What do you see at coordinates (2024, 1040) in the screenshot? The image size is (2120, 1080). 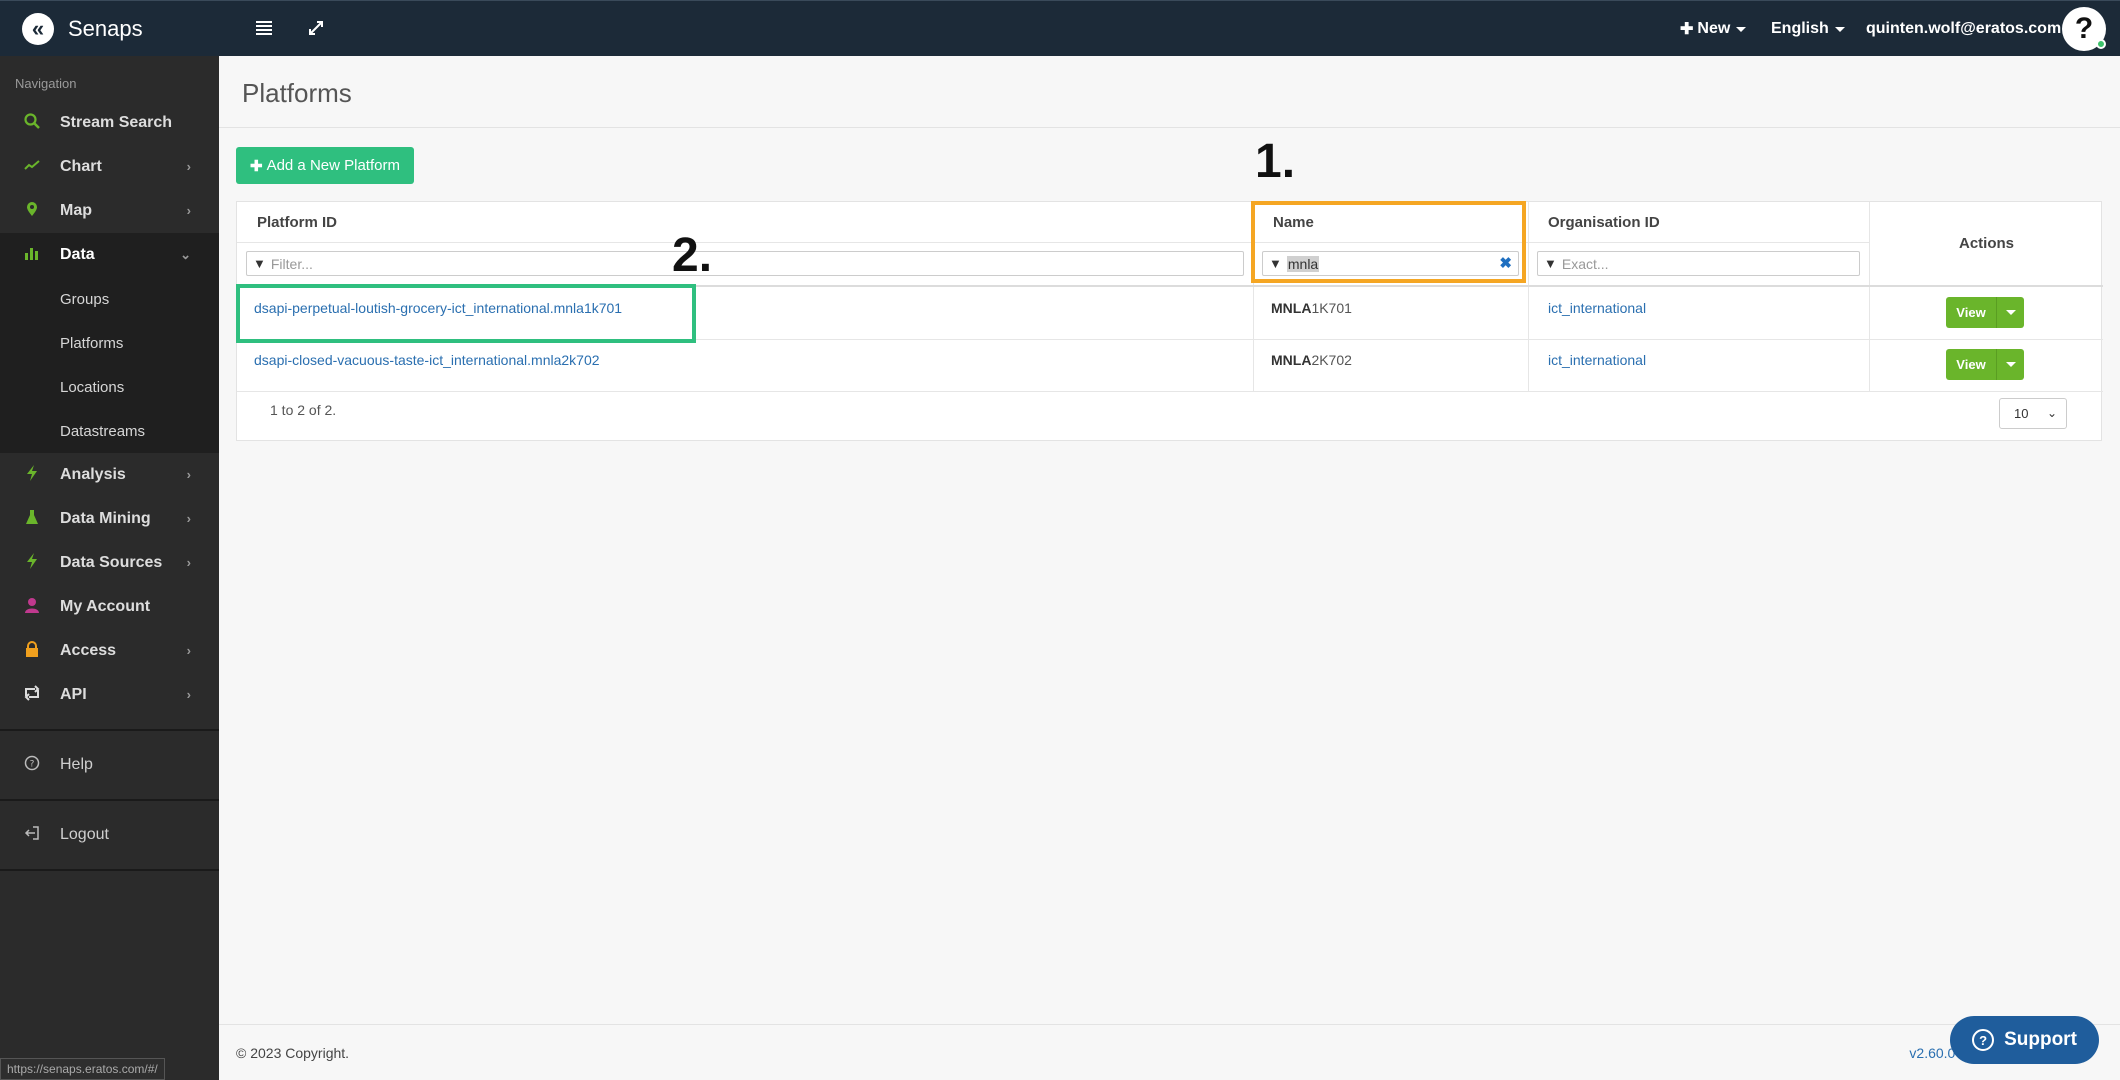 I see `support-button: ? Support` at bounding box center [2024, 1040].